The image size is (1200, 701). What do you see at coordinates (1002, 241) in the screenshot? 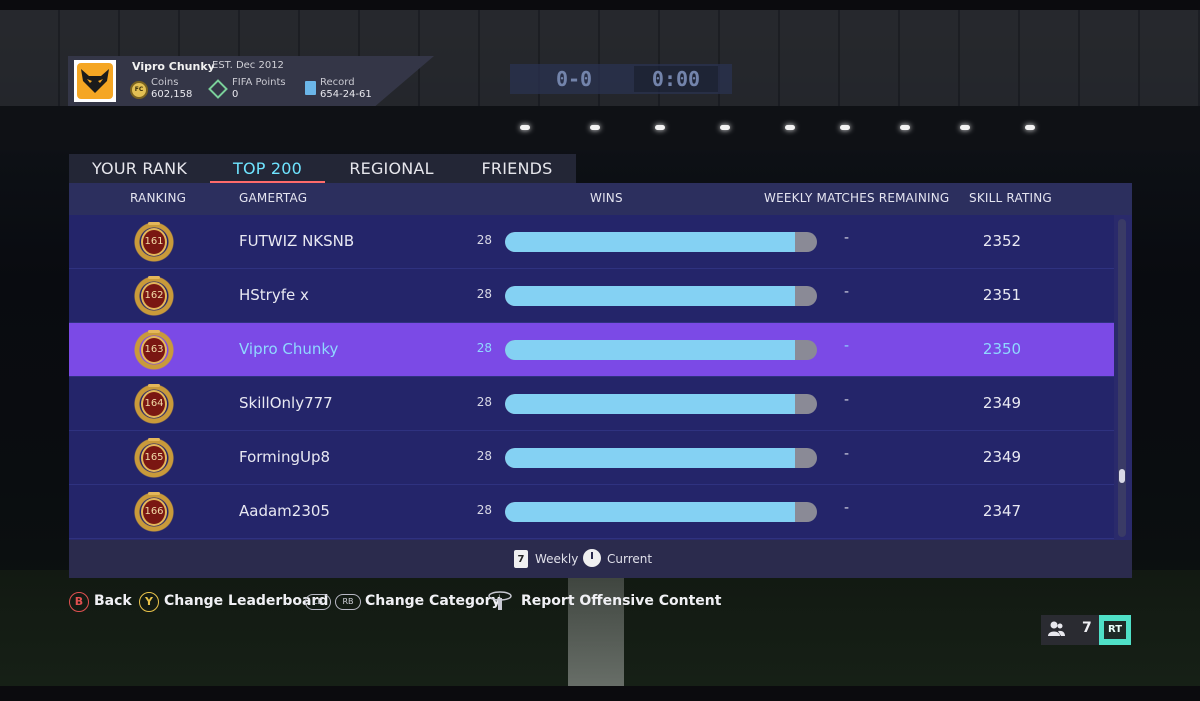
I see `skill-rating: 2352` at bounding box center [1002, 241].